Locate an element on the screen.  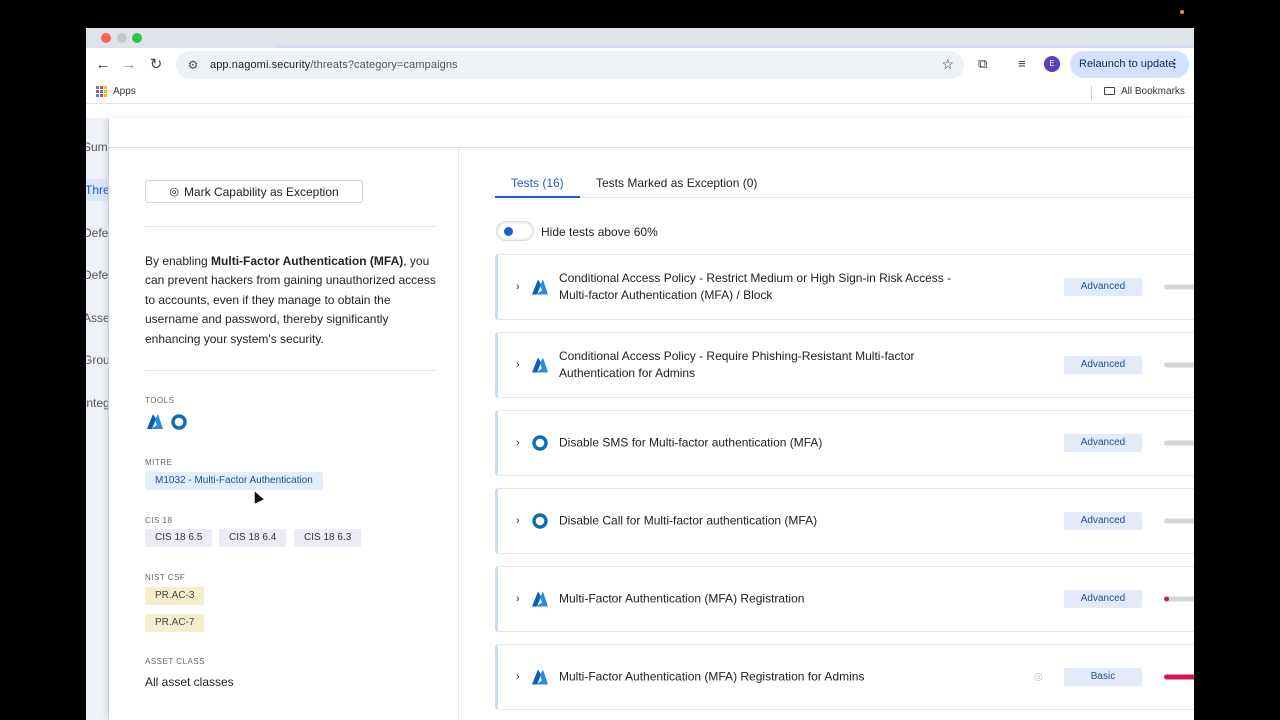
close-window-button is located at coordinates (106, 38).